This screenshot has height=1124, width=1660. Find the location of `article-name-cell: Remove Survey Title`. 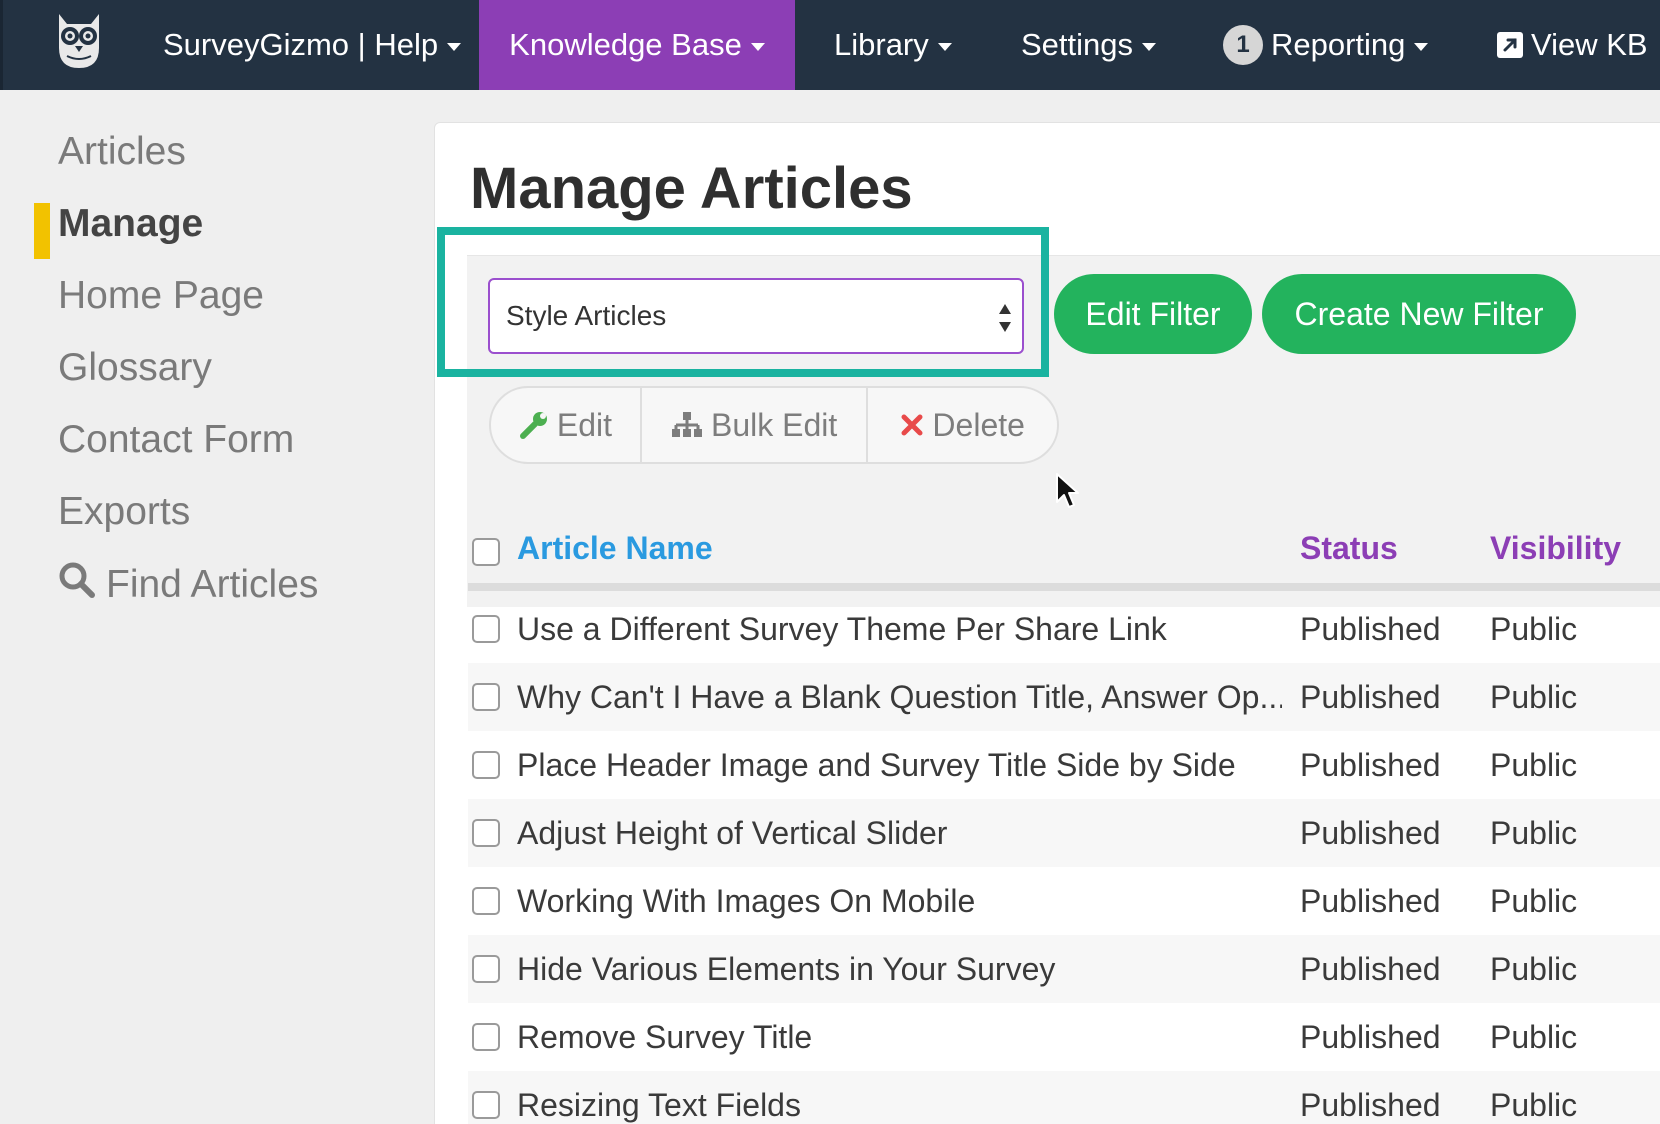

article-name-cell: Remove Survey Title is located at coordinates (899, 1037).